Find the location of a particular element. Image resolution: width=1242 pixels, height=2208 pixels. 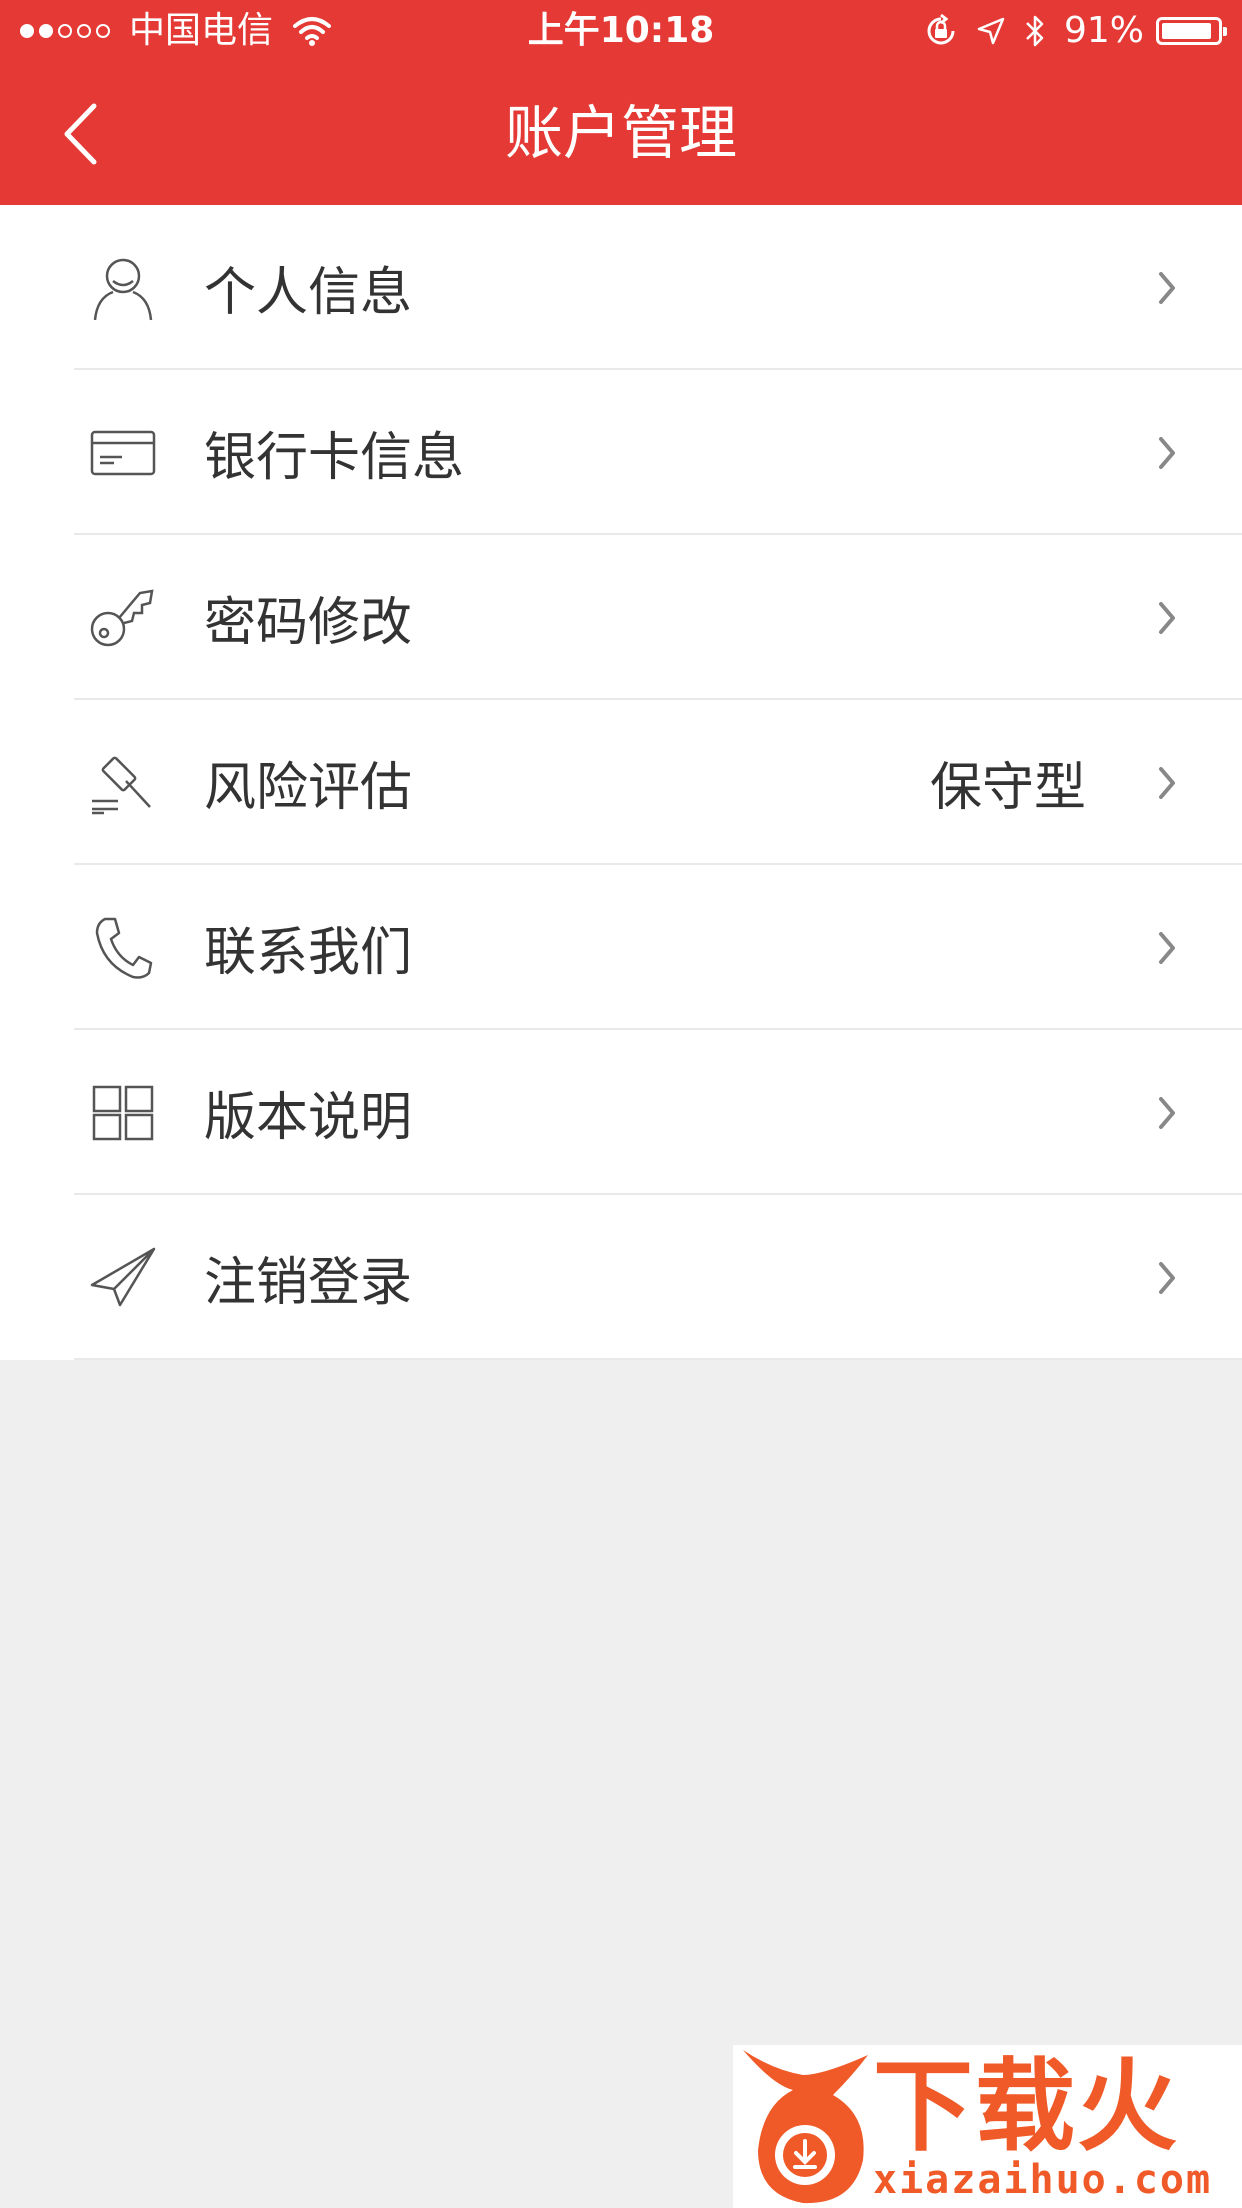

battery-level is located at coordinates (1187, 31).